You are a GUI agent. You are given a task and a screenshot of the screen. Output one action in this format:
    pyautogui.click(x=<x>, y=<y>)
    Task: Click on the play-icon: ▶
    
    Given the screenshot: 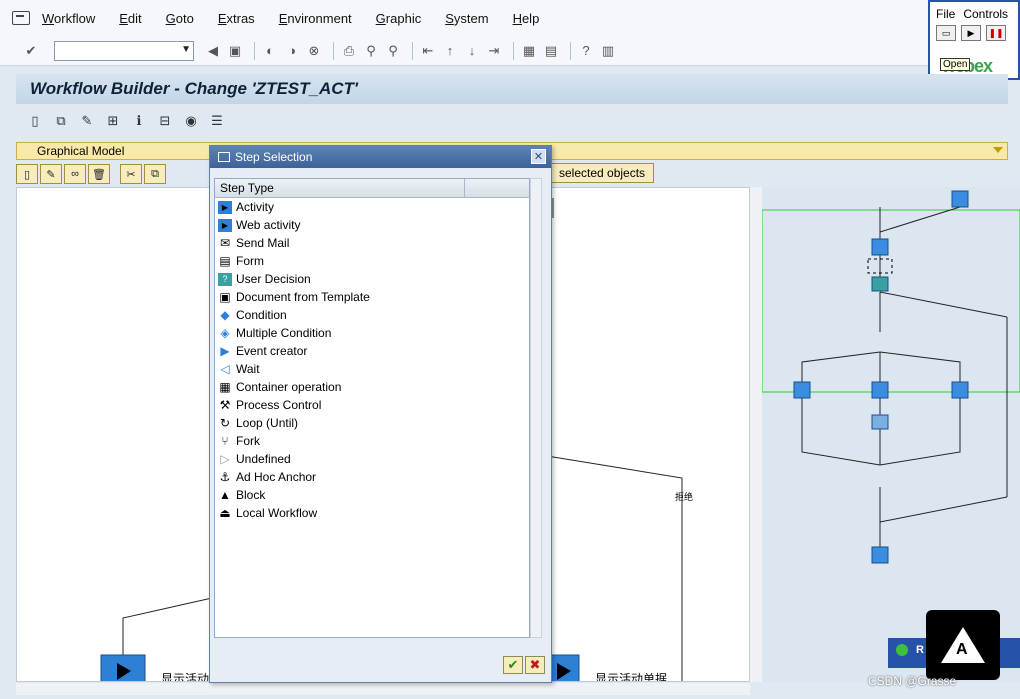 What is the action you would take?
    pyautogui.click(x=971, y=33)
    